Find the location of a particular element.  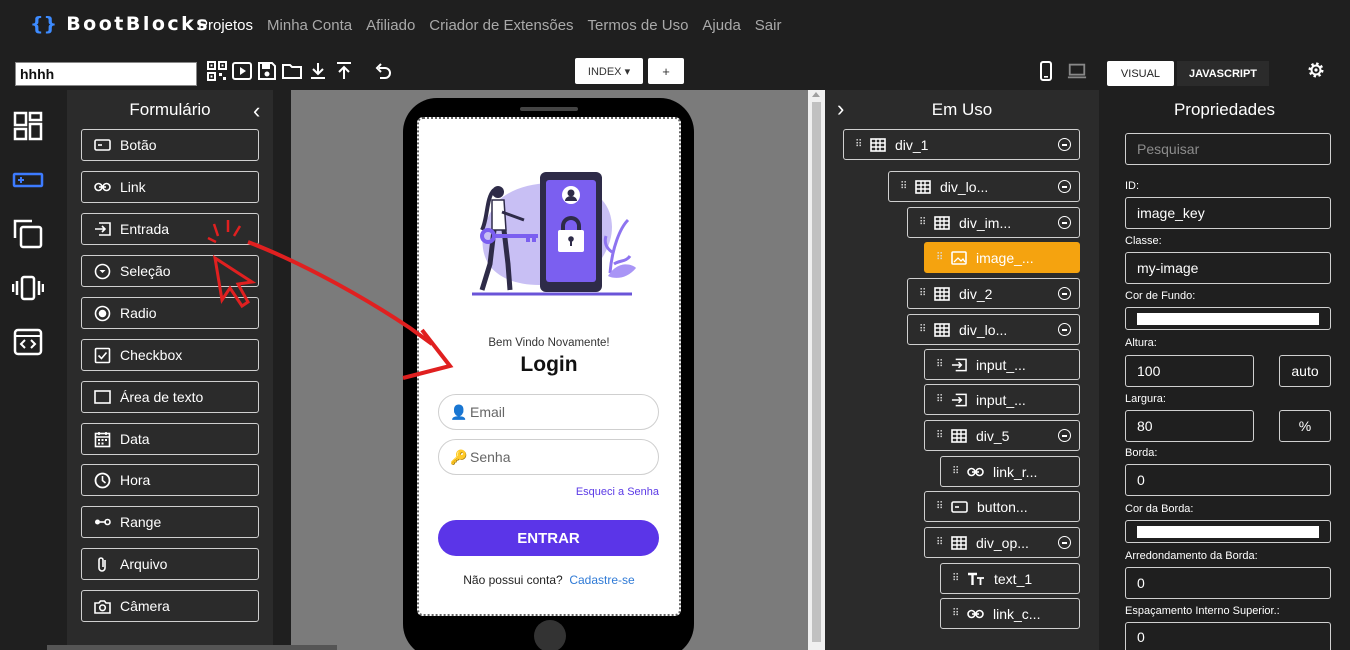

download-icon is located at coordinates (318, 71).